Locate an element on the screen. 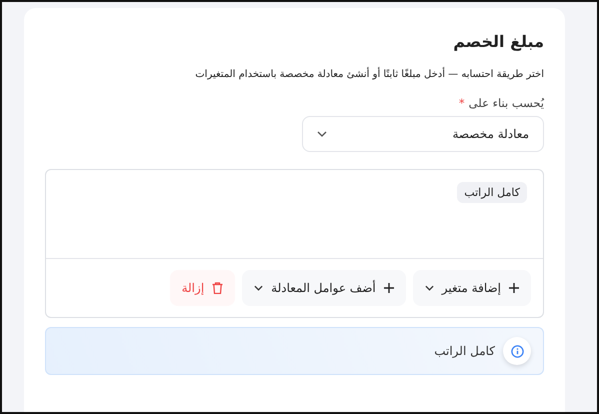  variable-chip: كامل الراتب is located at coordinates (492, 192).